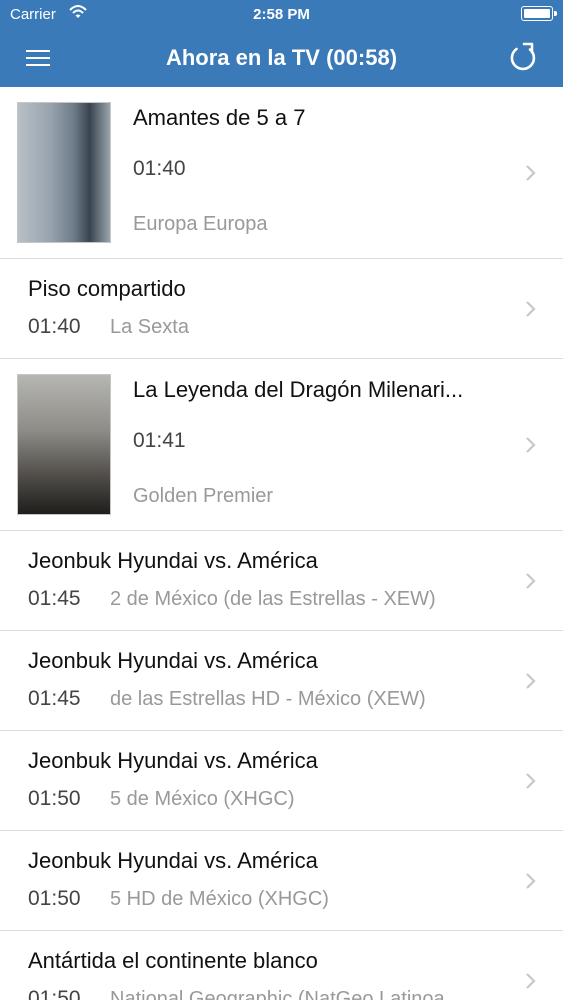 The image size is (563, 1000). What do you see at coordinates (219, 899) in the screenshot?
I see `program-channel: 5 HD de México (XHGC)` at bounding box center [219, 899].